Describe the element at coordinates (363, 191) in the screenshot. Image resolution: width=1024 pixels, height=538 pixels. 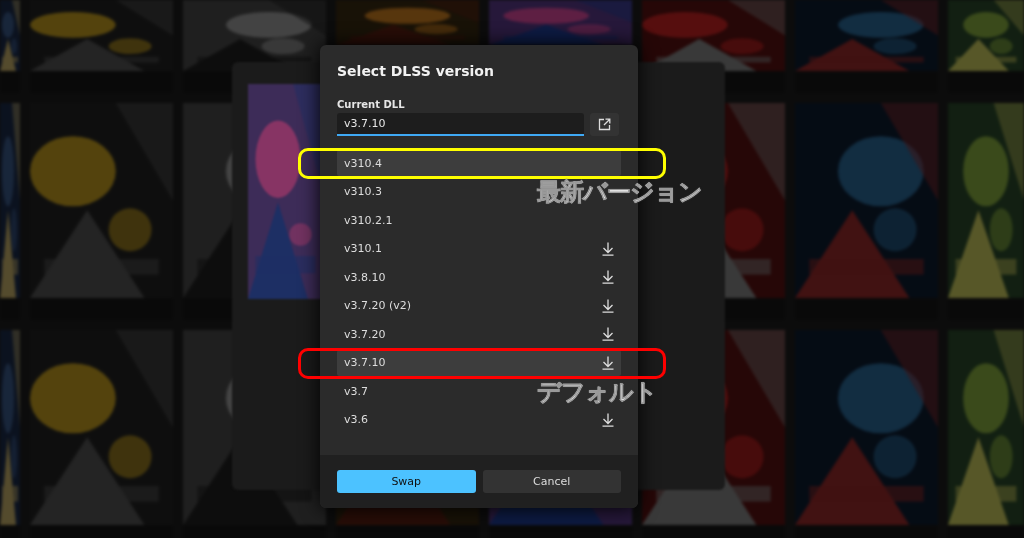
I see `version-item: v310.3` at that location.